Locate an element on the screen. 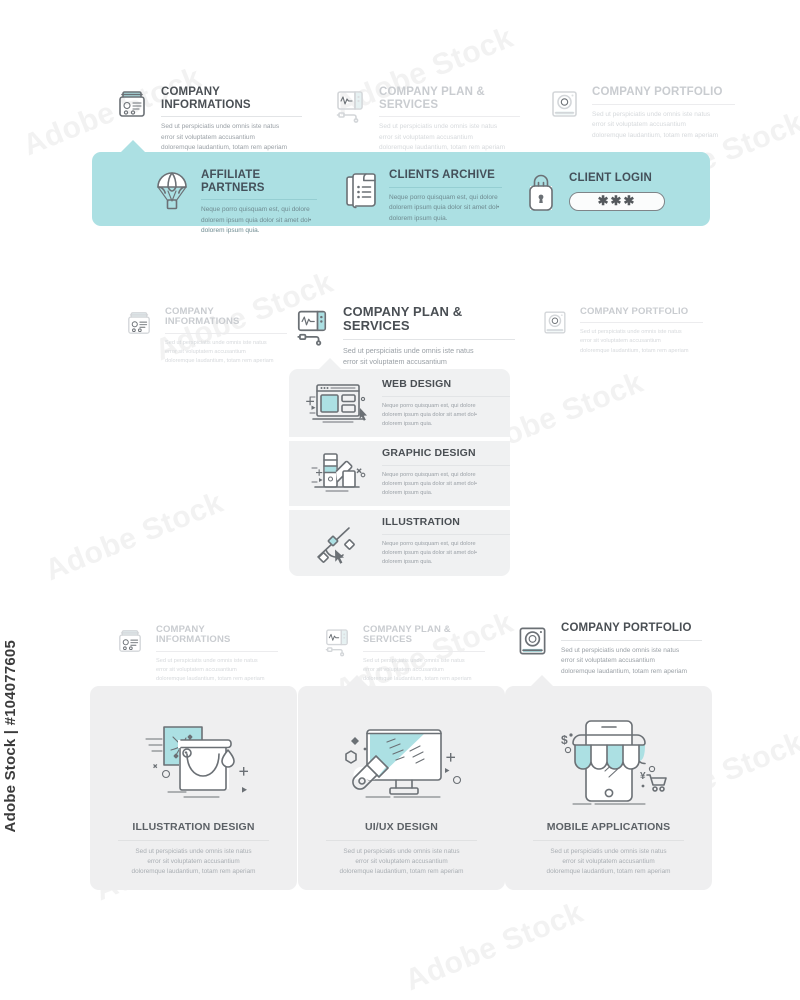 This screenshot has width=800, height=1000. parachute-icon is located at coordinates (172, 193).